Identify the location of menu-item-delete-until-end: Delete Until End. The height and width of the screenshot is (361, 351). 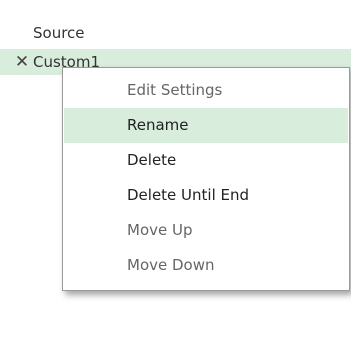
(206, 195).